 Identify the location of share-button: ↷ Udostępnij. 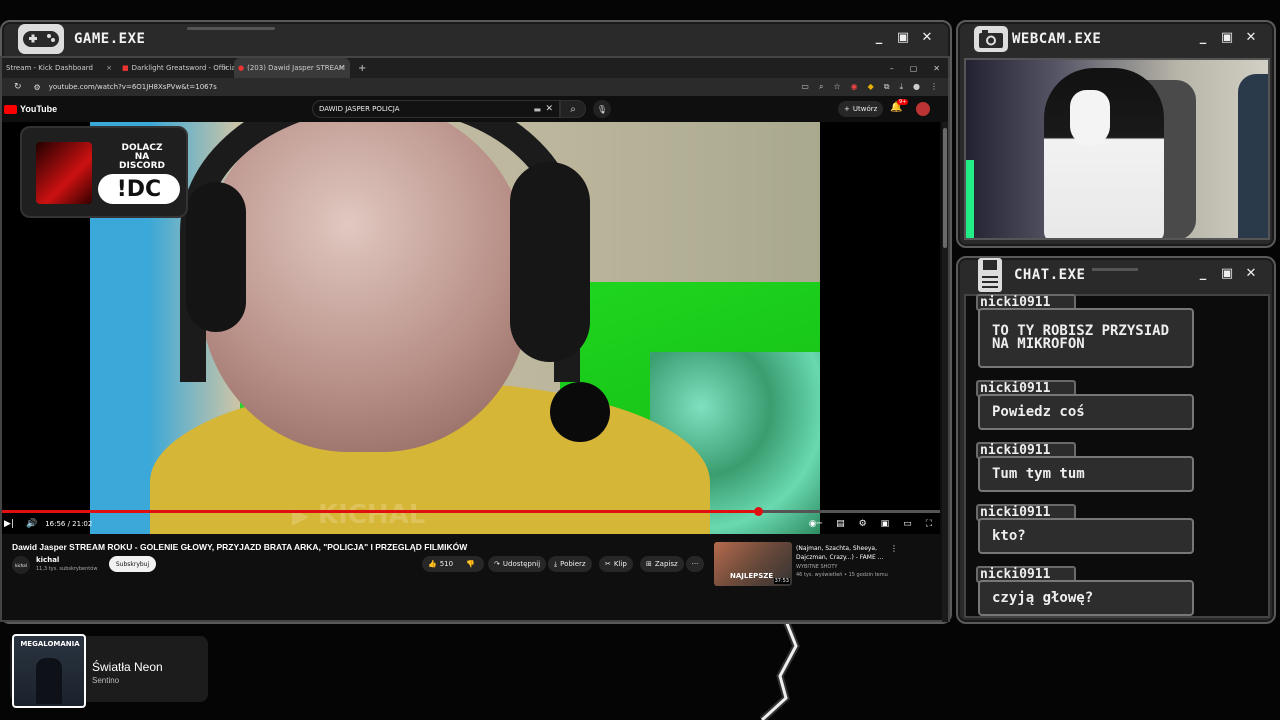
(517, 564).